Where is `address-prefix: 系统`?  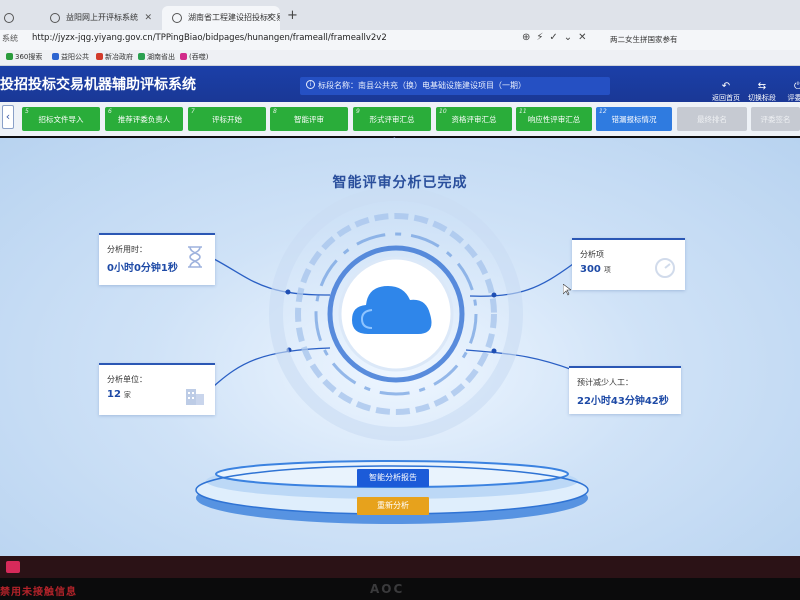
address-prefix: 系统 is located at coordinates (10, 38).